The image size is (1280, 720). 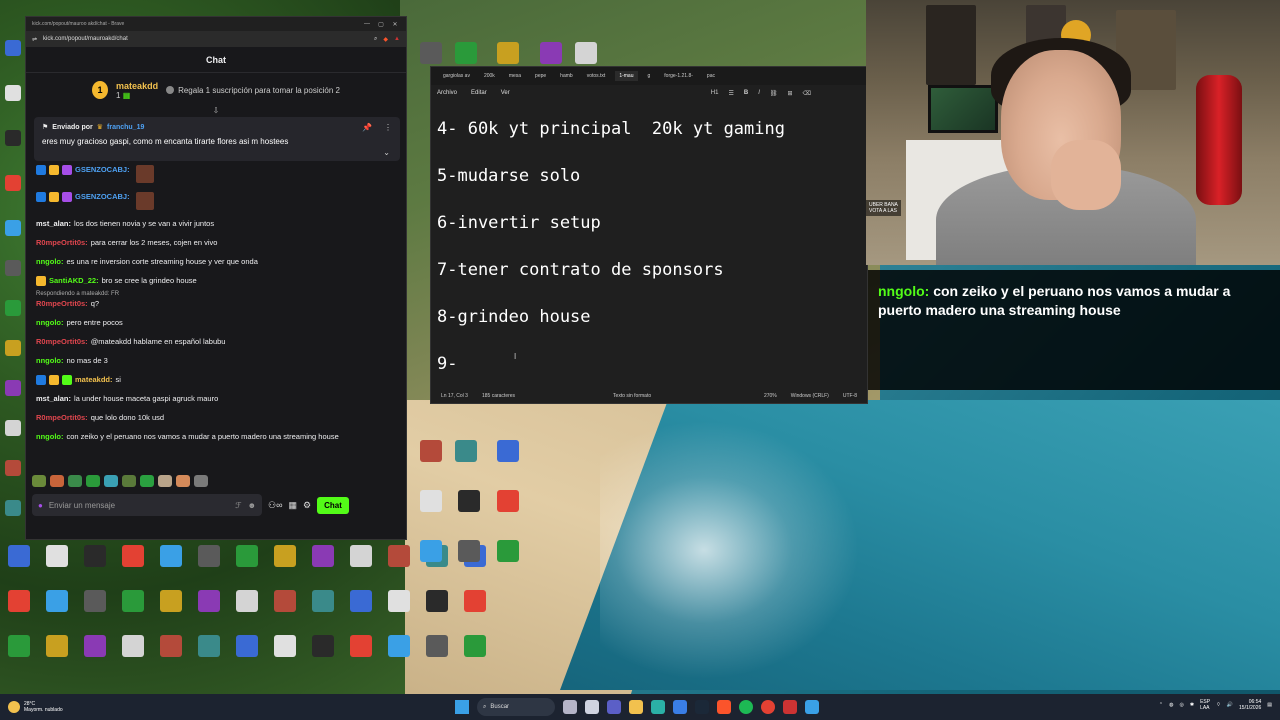 I want to click on notepad-tab: g, so click(x=649, y=76).